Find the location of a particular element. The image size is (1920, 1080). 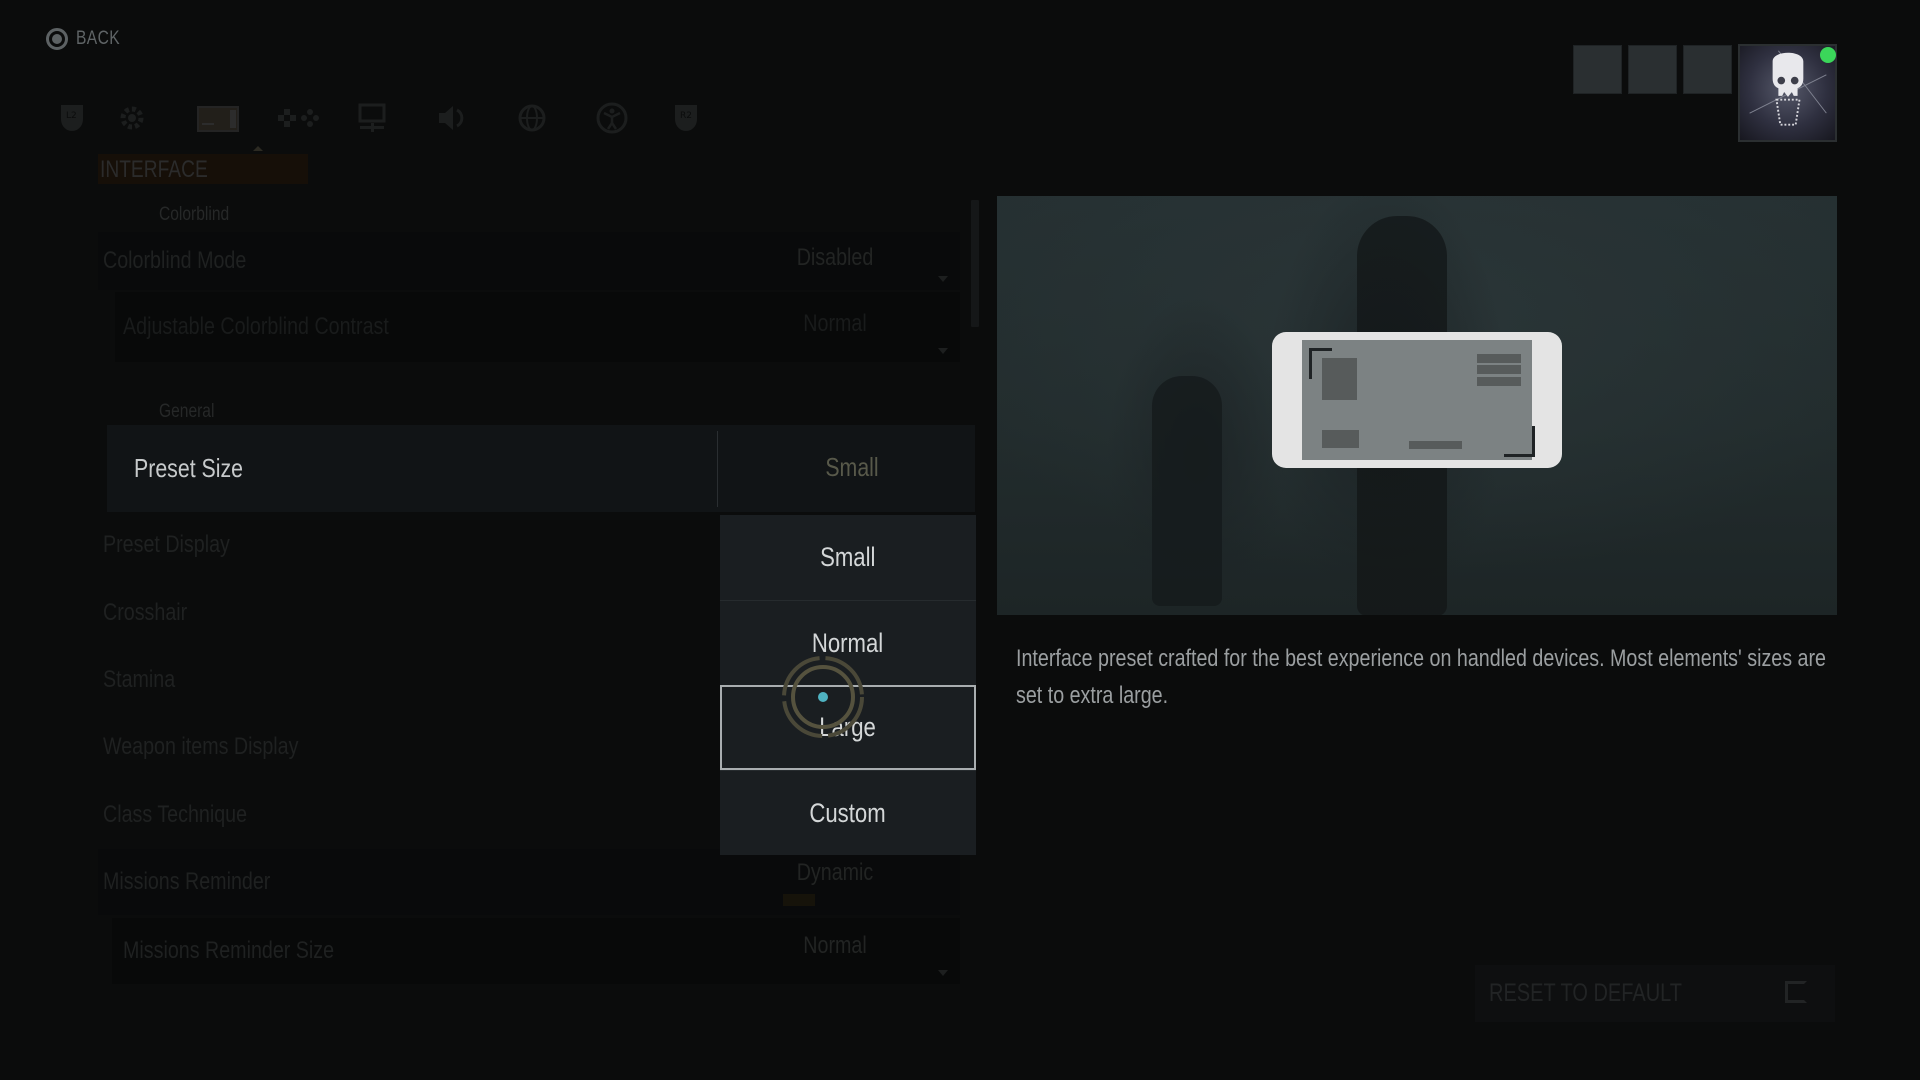

setting-label: Preset Size is located at coordinates (189, 468).